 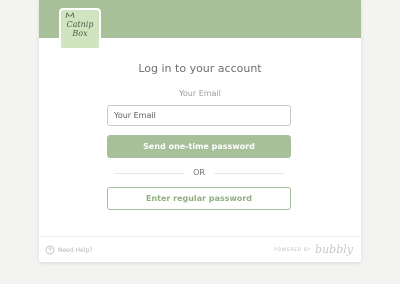 What do you see at coordinates (50, 250) in the screenshot?
I see `help-circle-icon` at bounding box center [50, 250].